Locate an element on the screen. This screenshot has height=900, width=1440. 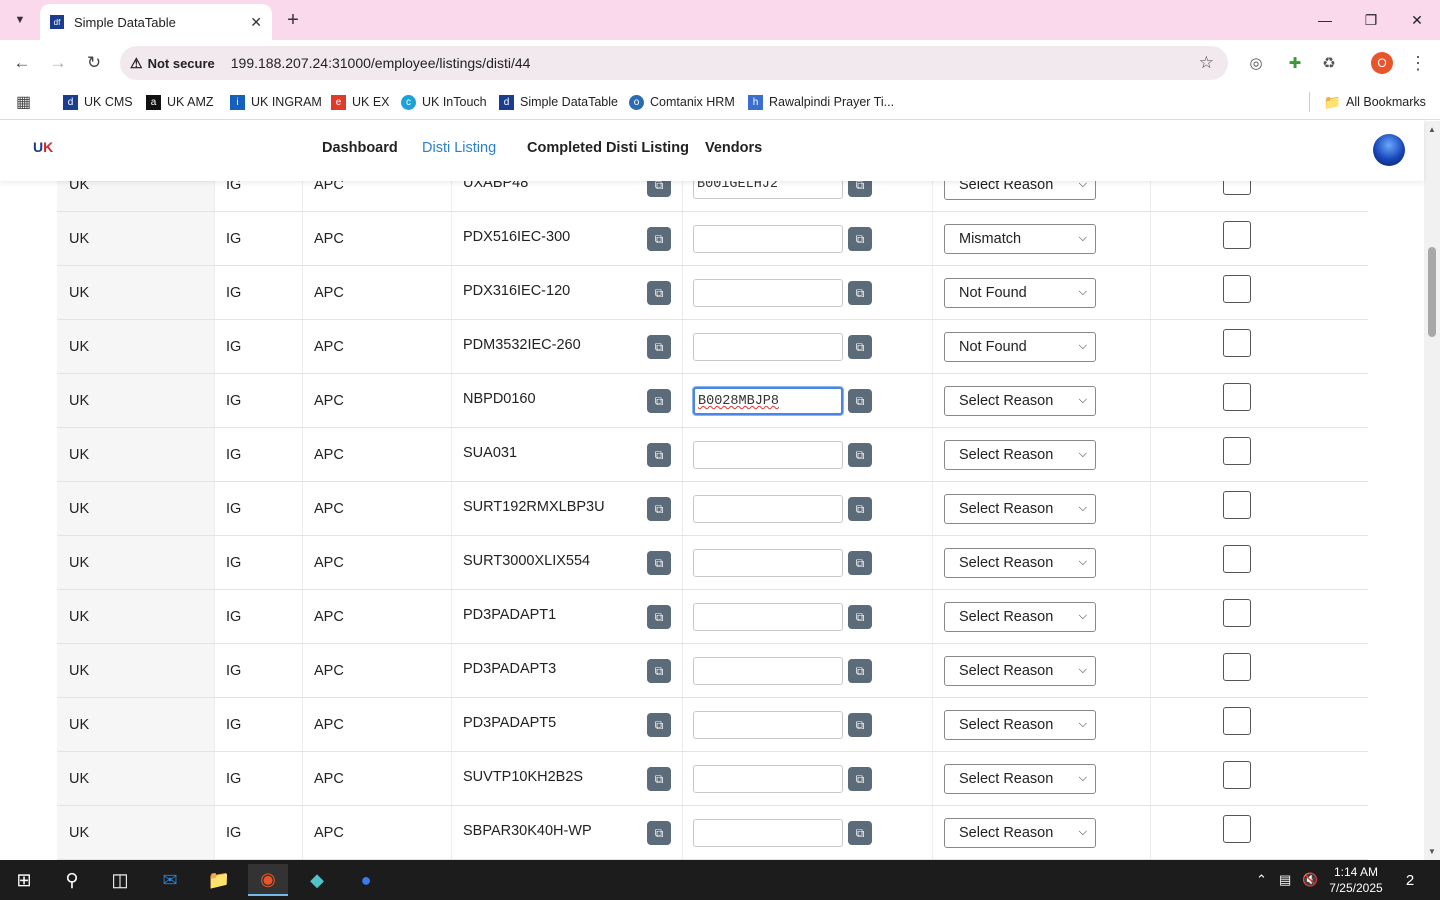
windows-start-icon: ⊞ is located at coordinates (24, 880).